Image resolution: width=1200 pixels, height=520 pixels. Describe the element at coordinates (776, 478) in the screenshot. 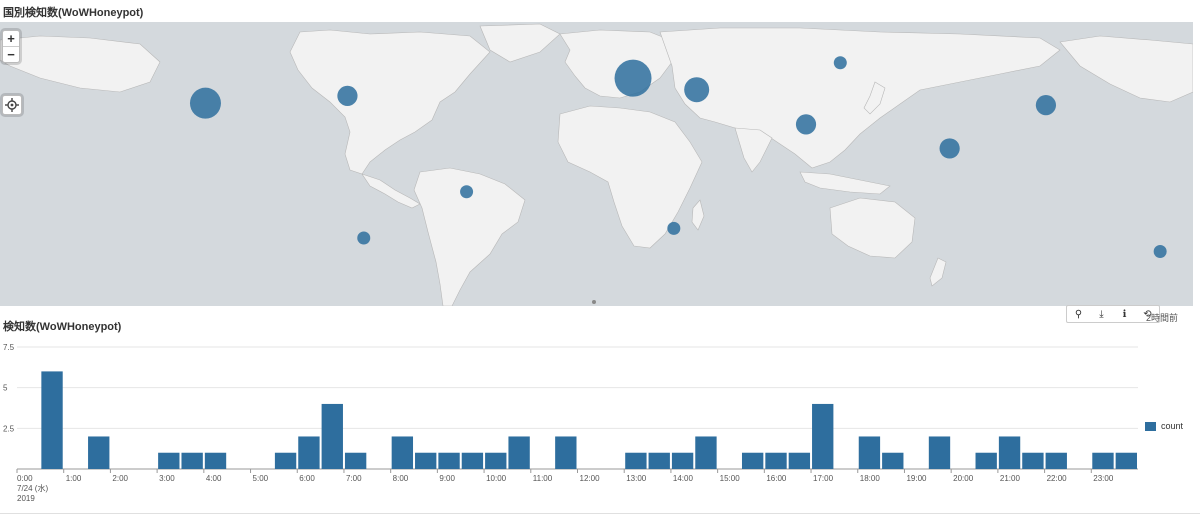

I see `x-tick-label: 16:00` at that location.